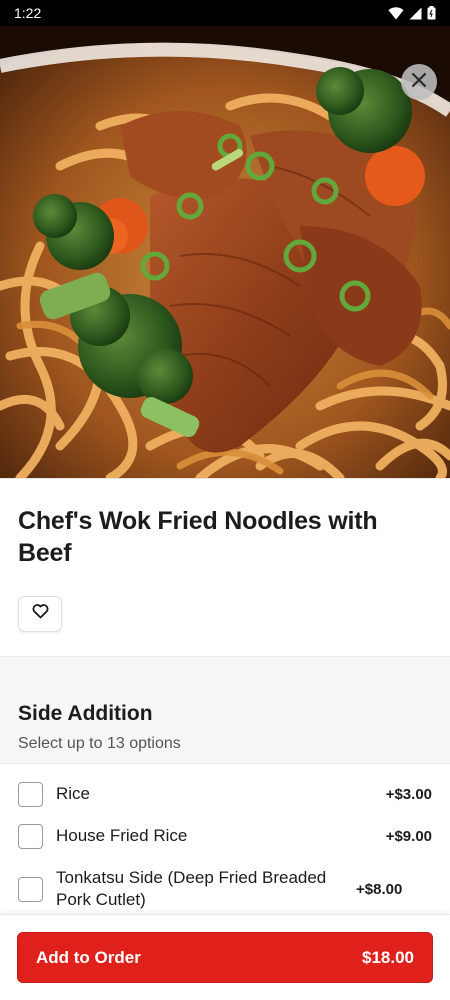 The height and width of the screenshot is (1000, 450). I want to click on option-price: +$9.00, so click(408, 836).